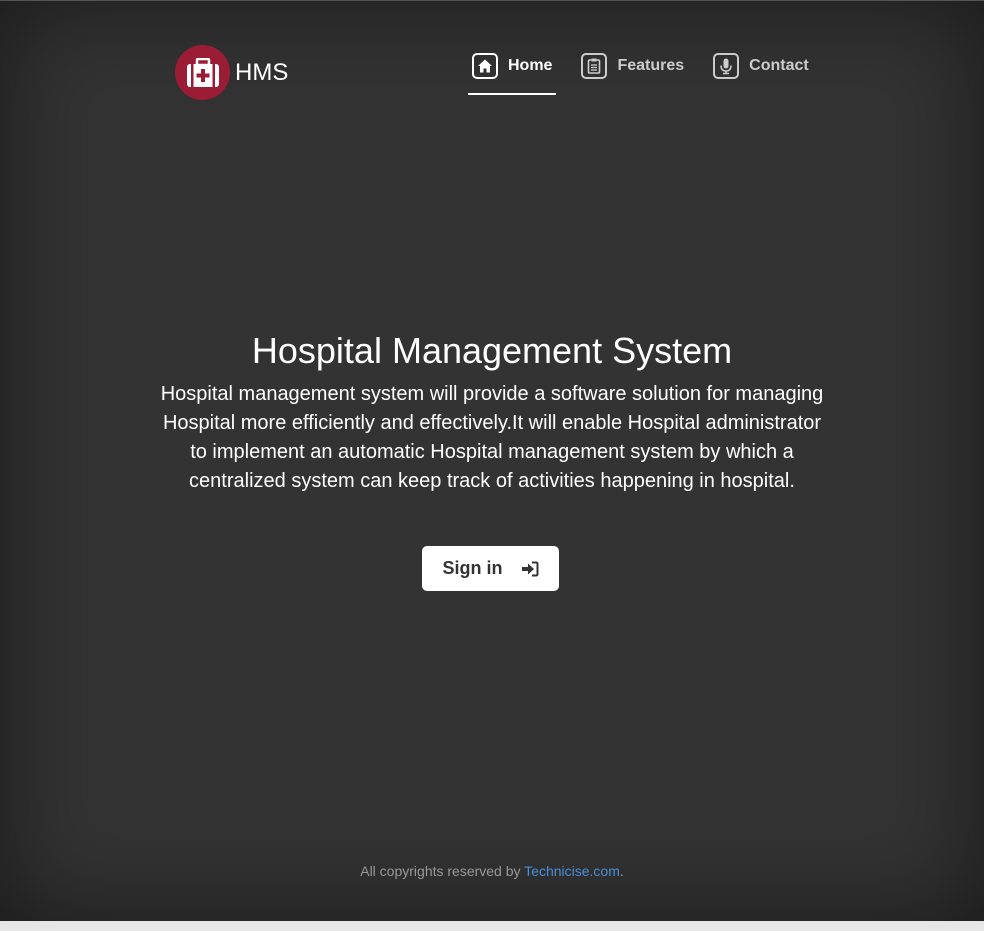 The image size is (984, 931). I want to click on brand: HMS, so click(231, 72).